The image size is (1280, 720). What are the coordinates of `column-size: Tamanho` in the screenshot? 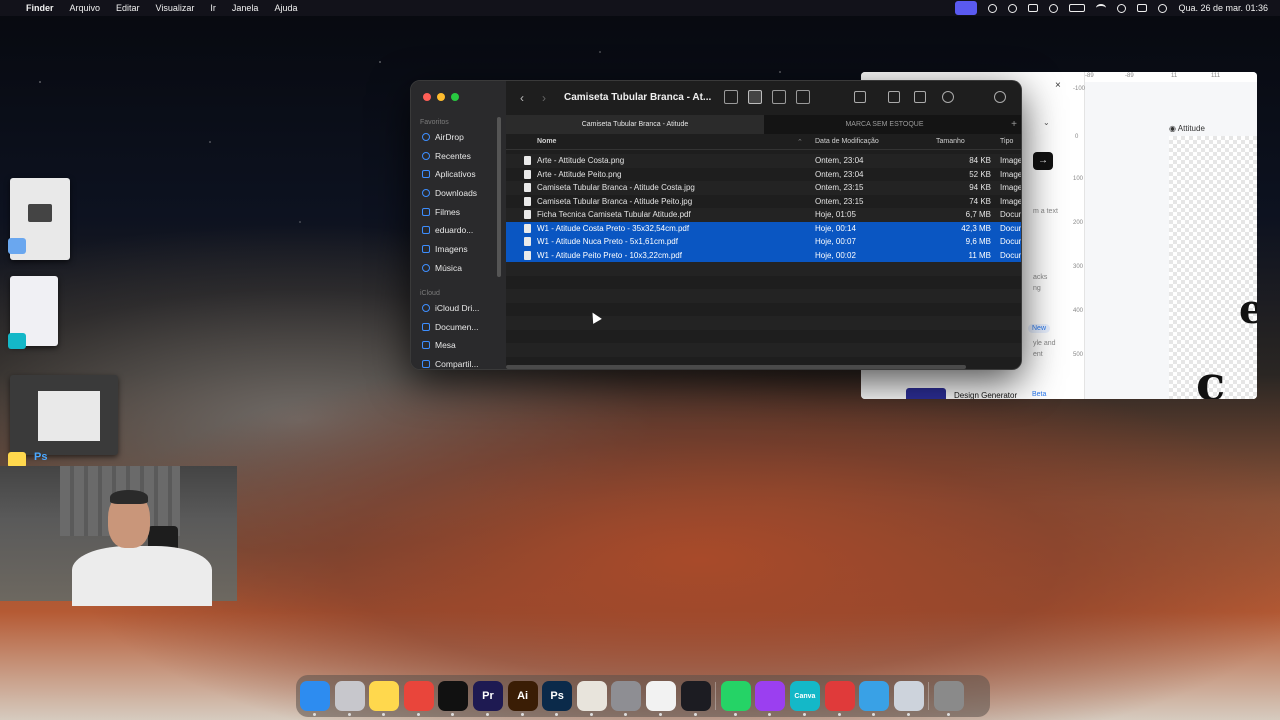 It's located at (950, 141).